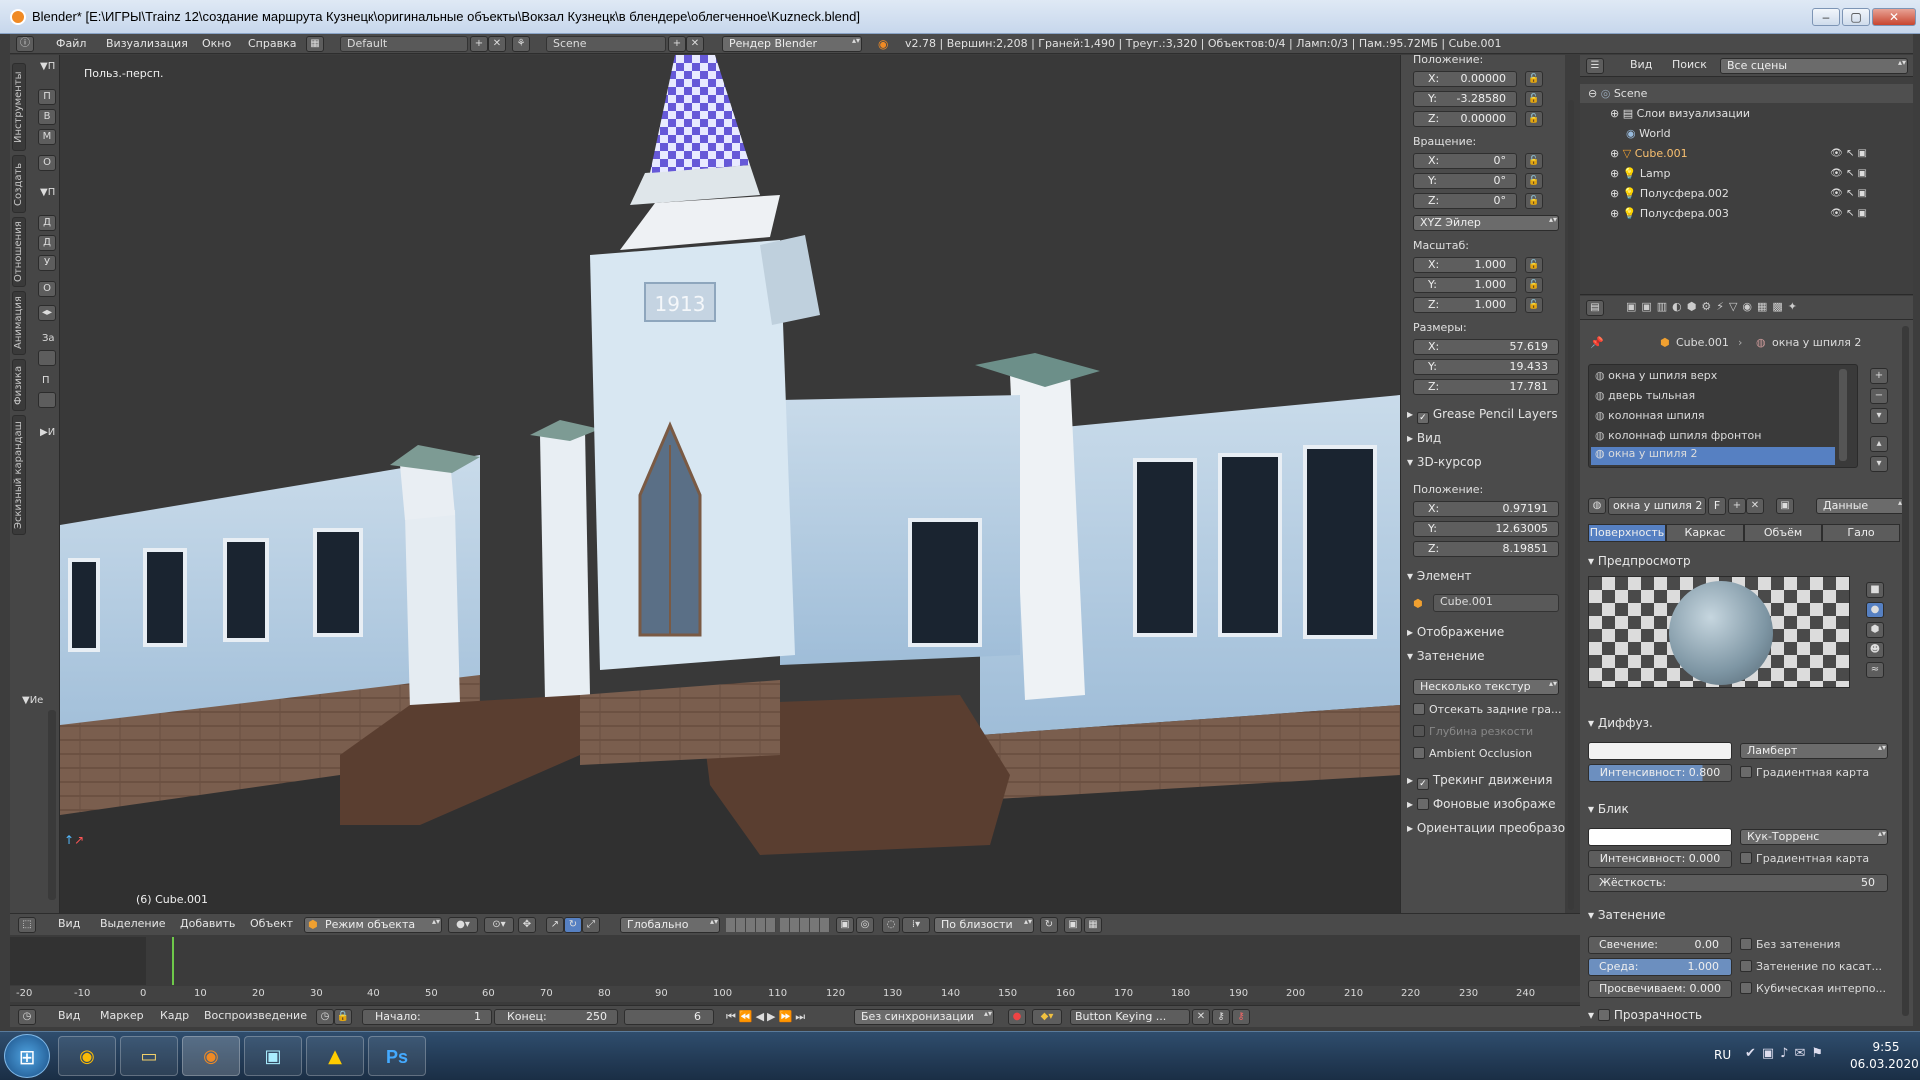 The image size is (1920, 1080). Describe the element at coordinates (1894, 17) in the screenshot. I see `close-button: ✕` at that location.